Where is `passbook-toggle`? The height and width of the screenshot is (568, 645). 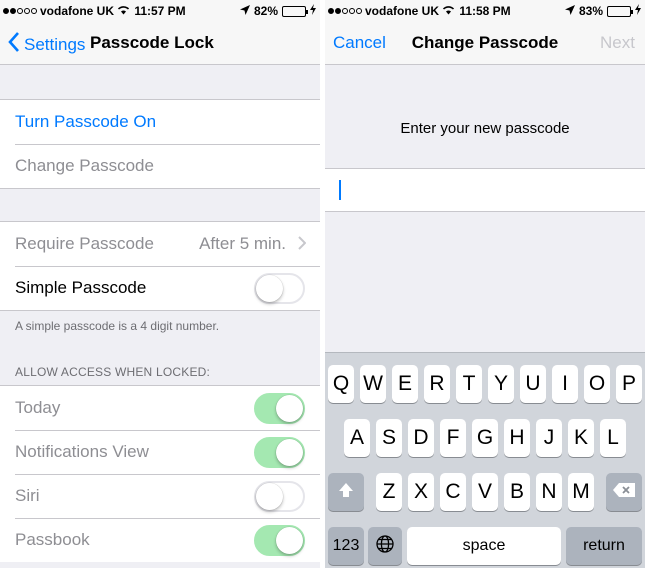 passbook-toggle is located at coordinates (279, 540).